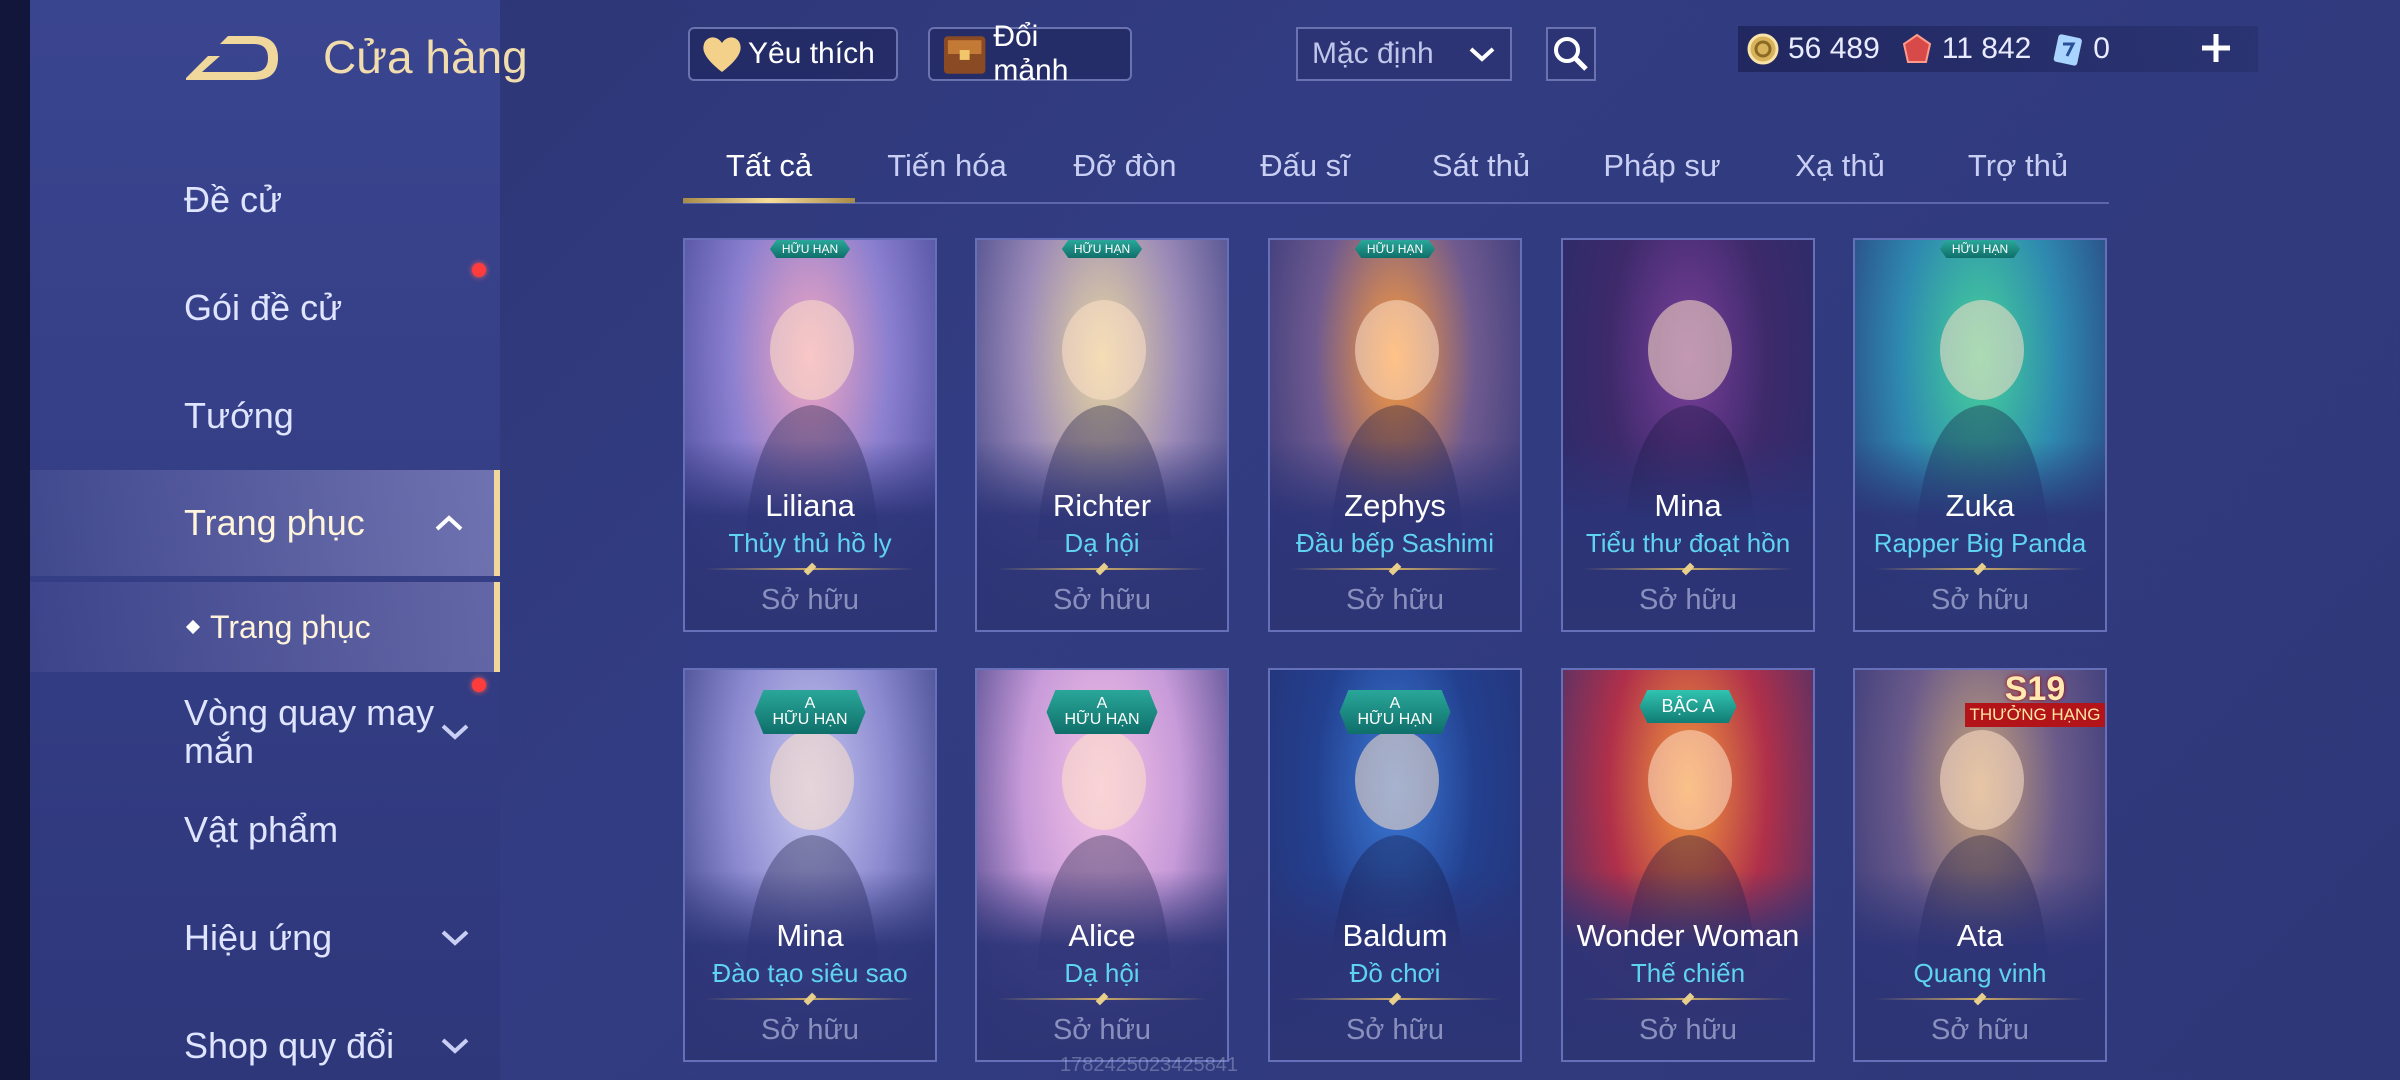 The height and width of the screenshot is (1080, 2400). What do you see at coordinates (1124, 166) in the screenshot?
I see `tab-tank: Đỡ đòn` at bounding box center [1124, 166].